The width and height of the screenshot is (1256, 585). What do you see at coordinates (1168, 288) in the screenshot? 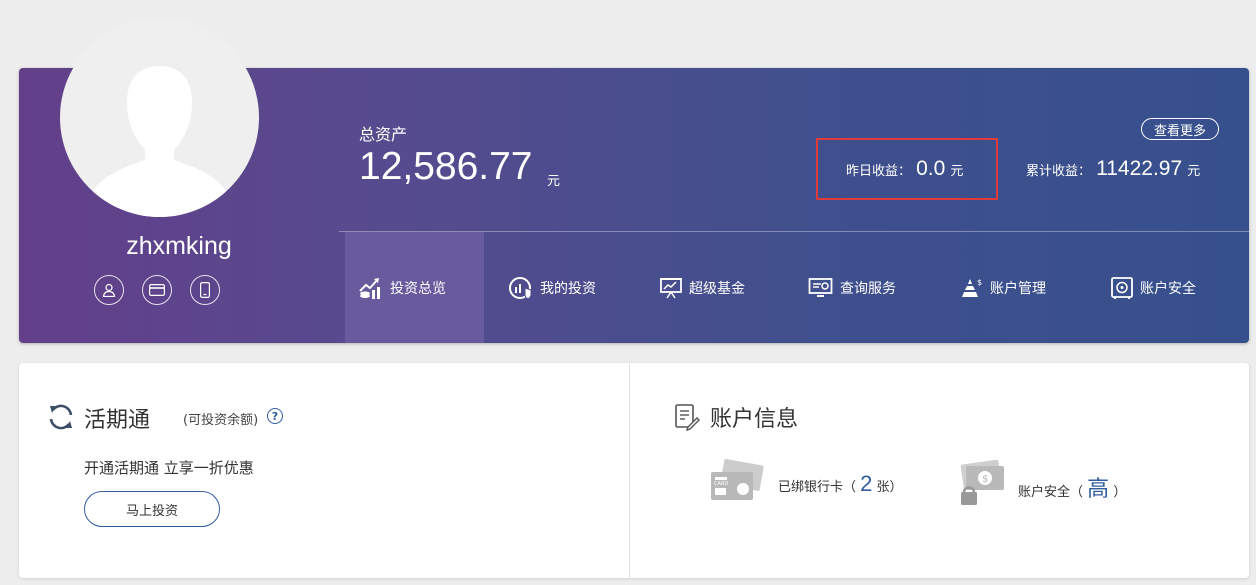
I see `nav-label: 账户安全` at bounding box center [1168, 288].